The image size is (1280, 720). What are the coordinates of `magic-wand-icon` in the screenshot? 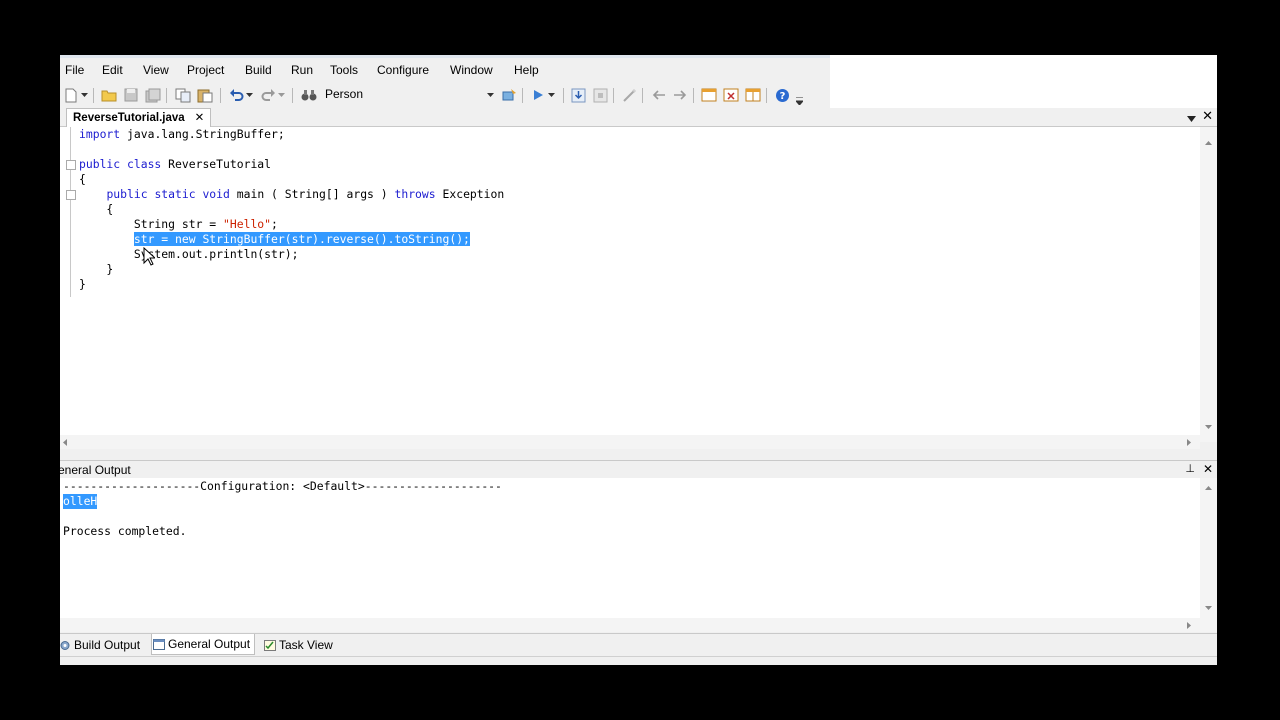 It's located at (629, 95).